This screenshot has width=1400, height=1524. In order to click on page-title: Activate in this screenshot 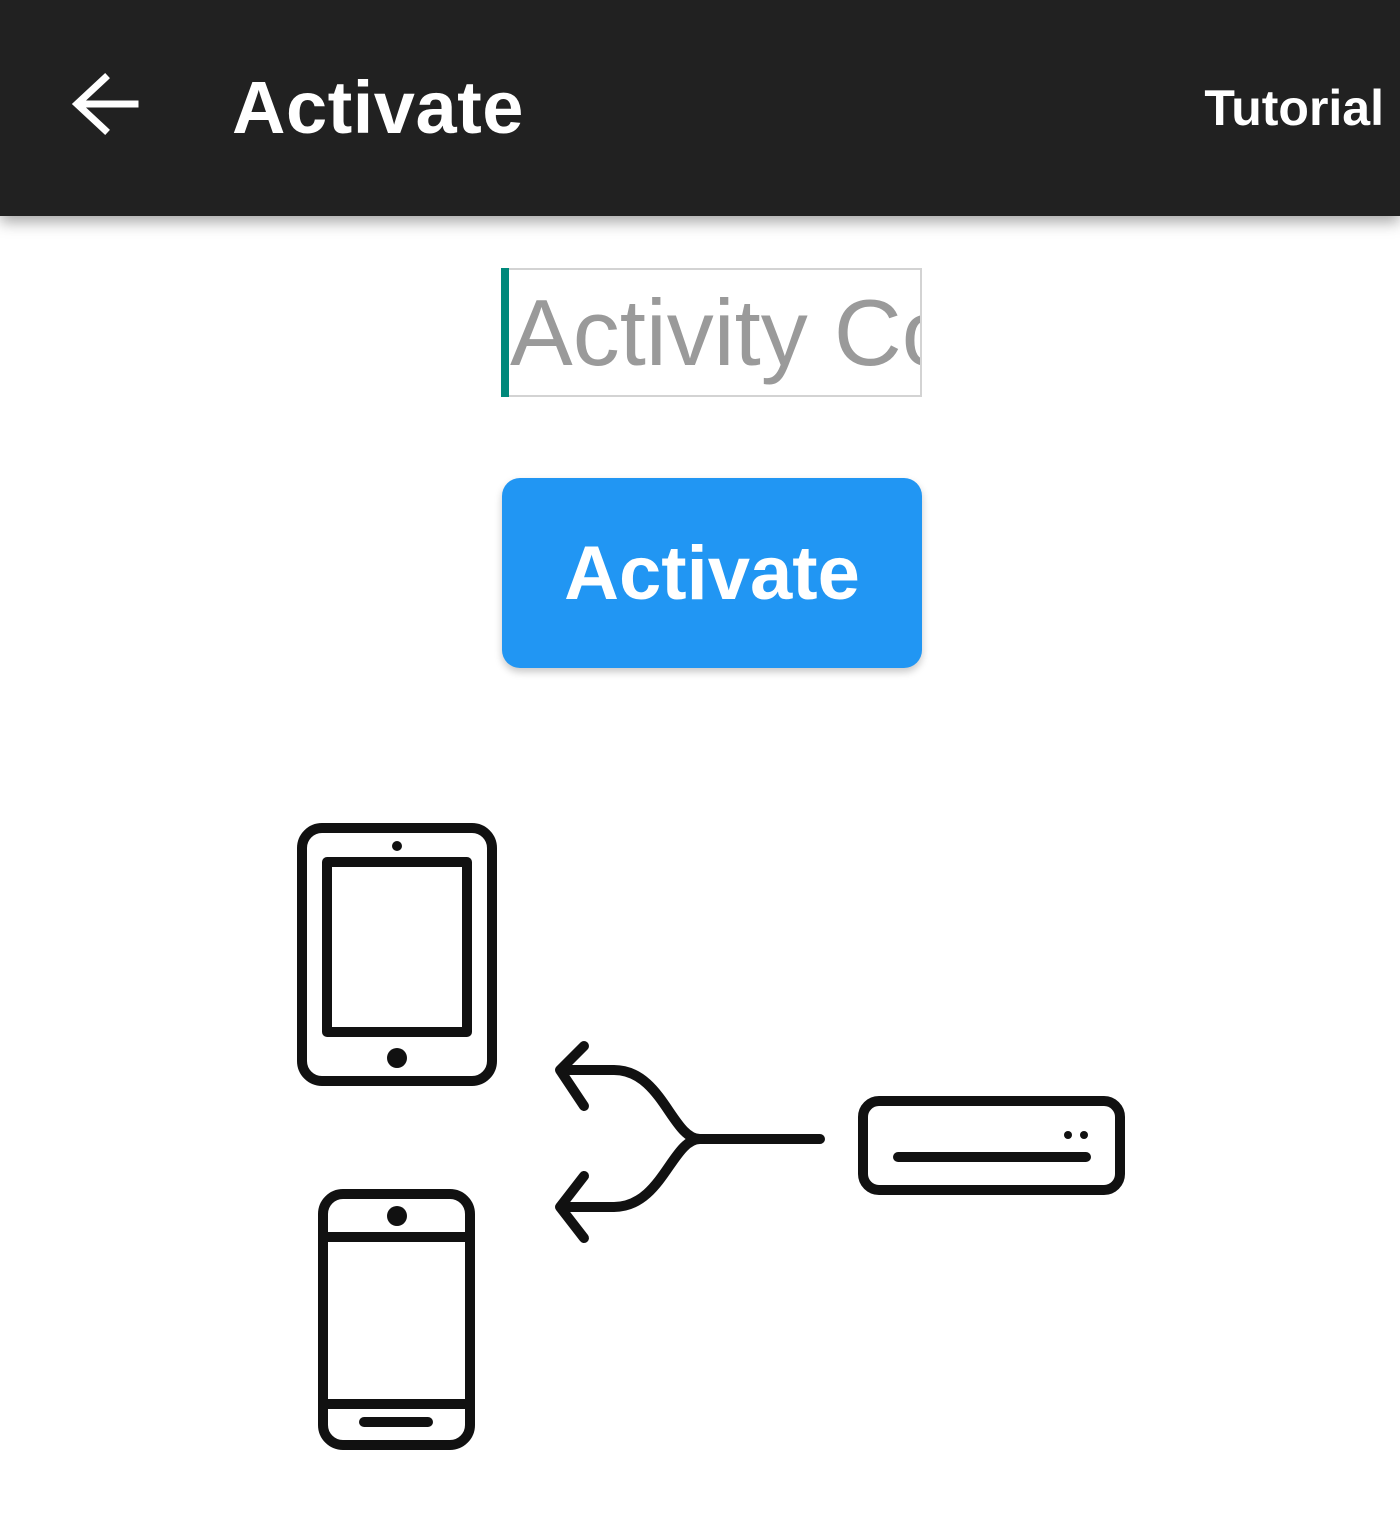, I will do `click(378, 107)`.